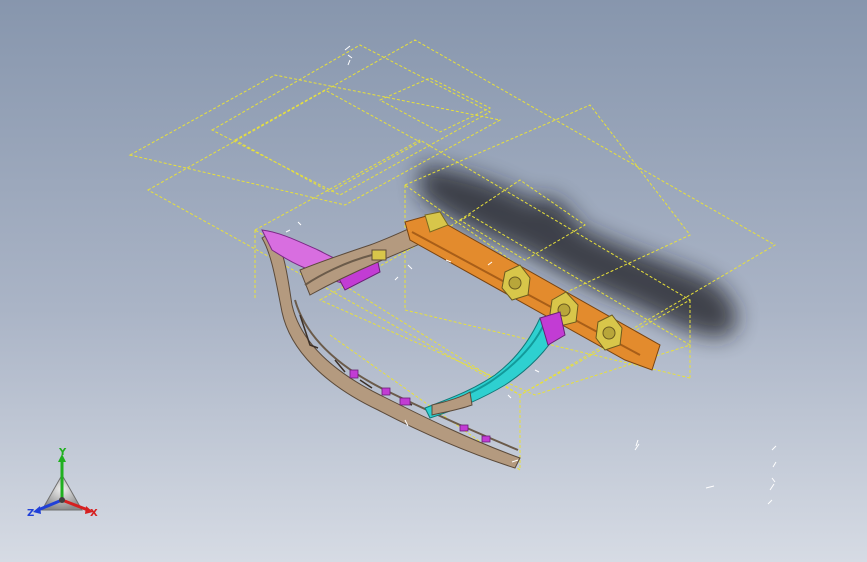 The height and width of the screenshot is (562, 867). Describe the element at coordinates (30, 513) in the screenshot. I see `z-axis-label: Z` at that location.